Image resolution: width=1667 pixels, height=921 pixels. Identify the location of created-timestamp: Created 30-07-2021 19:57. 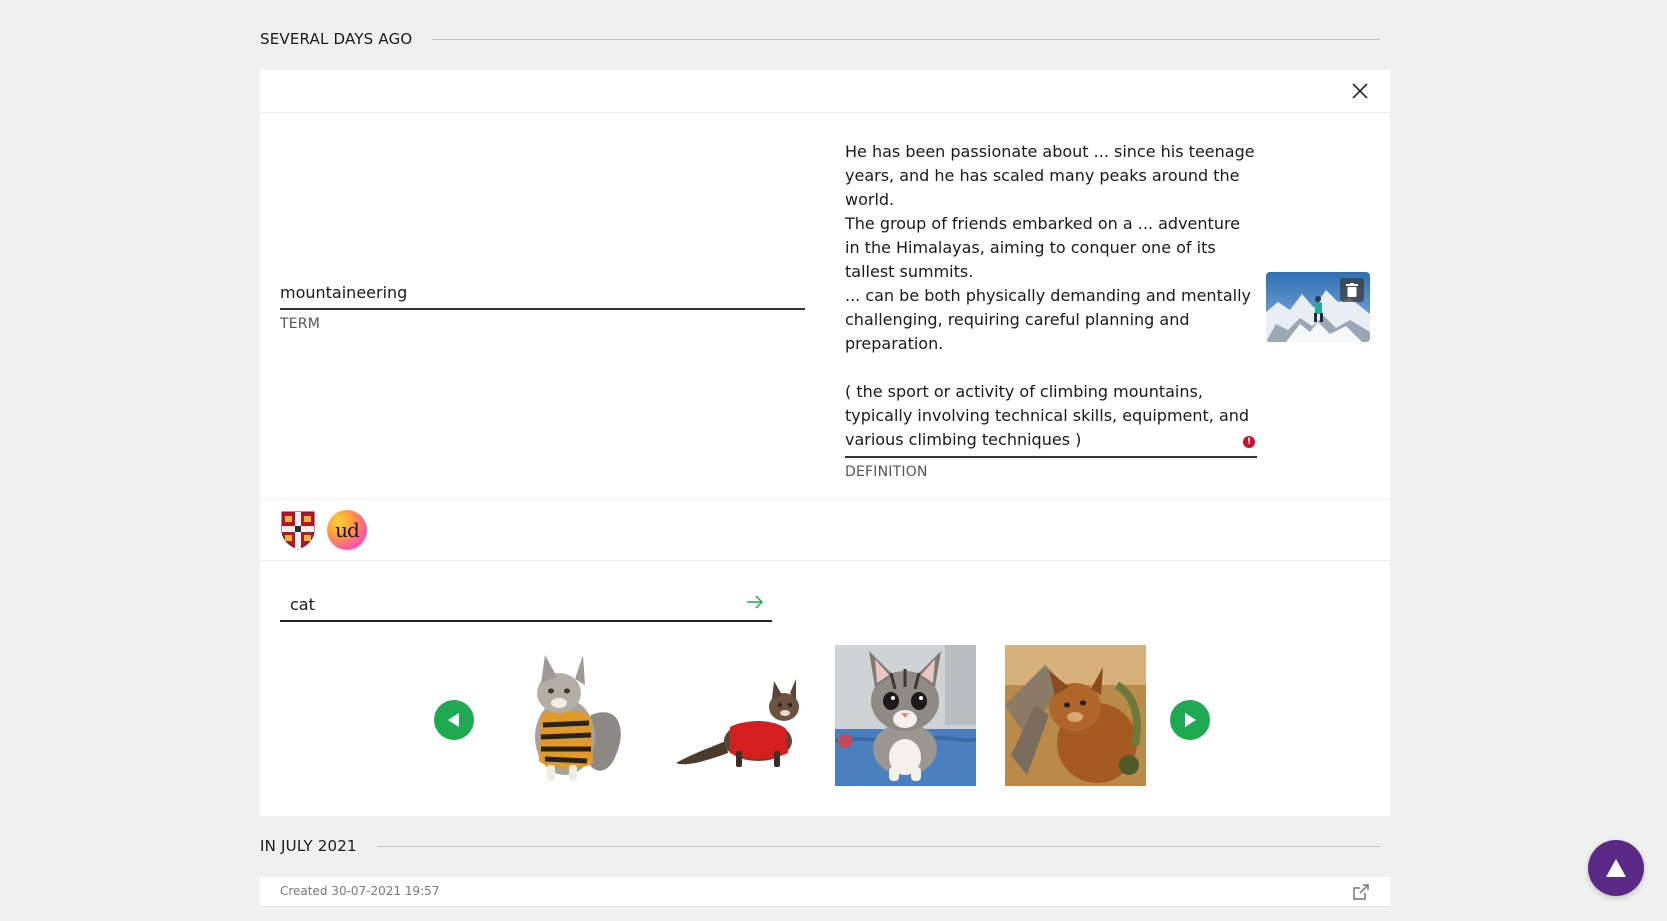
(360, 891).